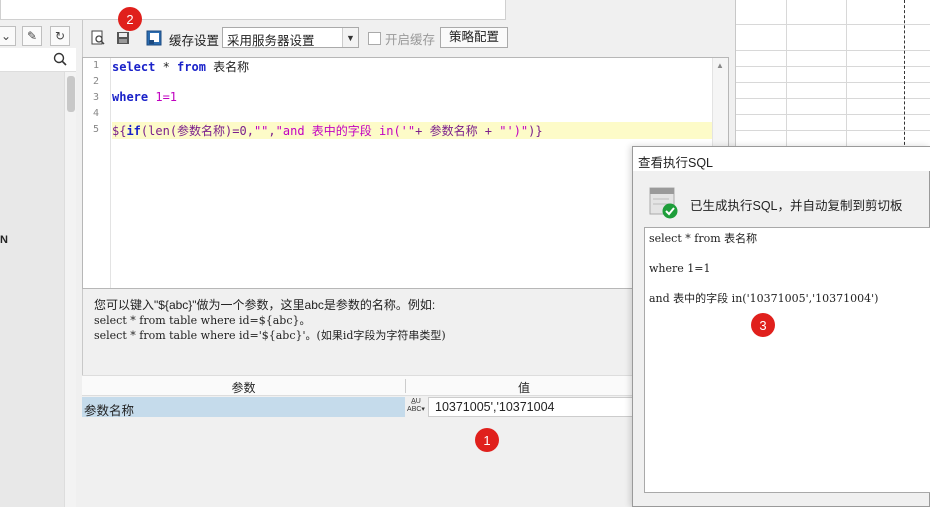 This screenshot has width=930, height=507. Describe the element at coordinates (95, 97) in the screenshot. I see `line-number: 3` at that location.